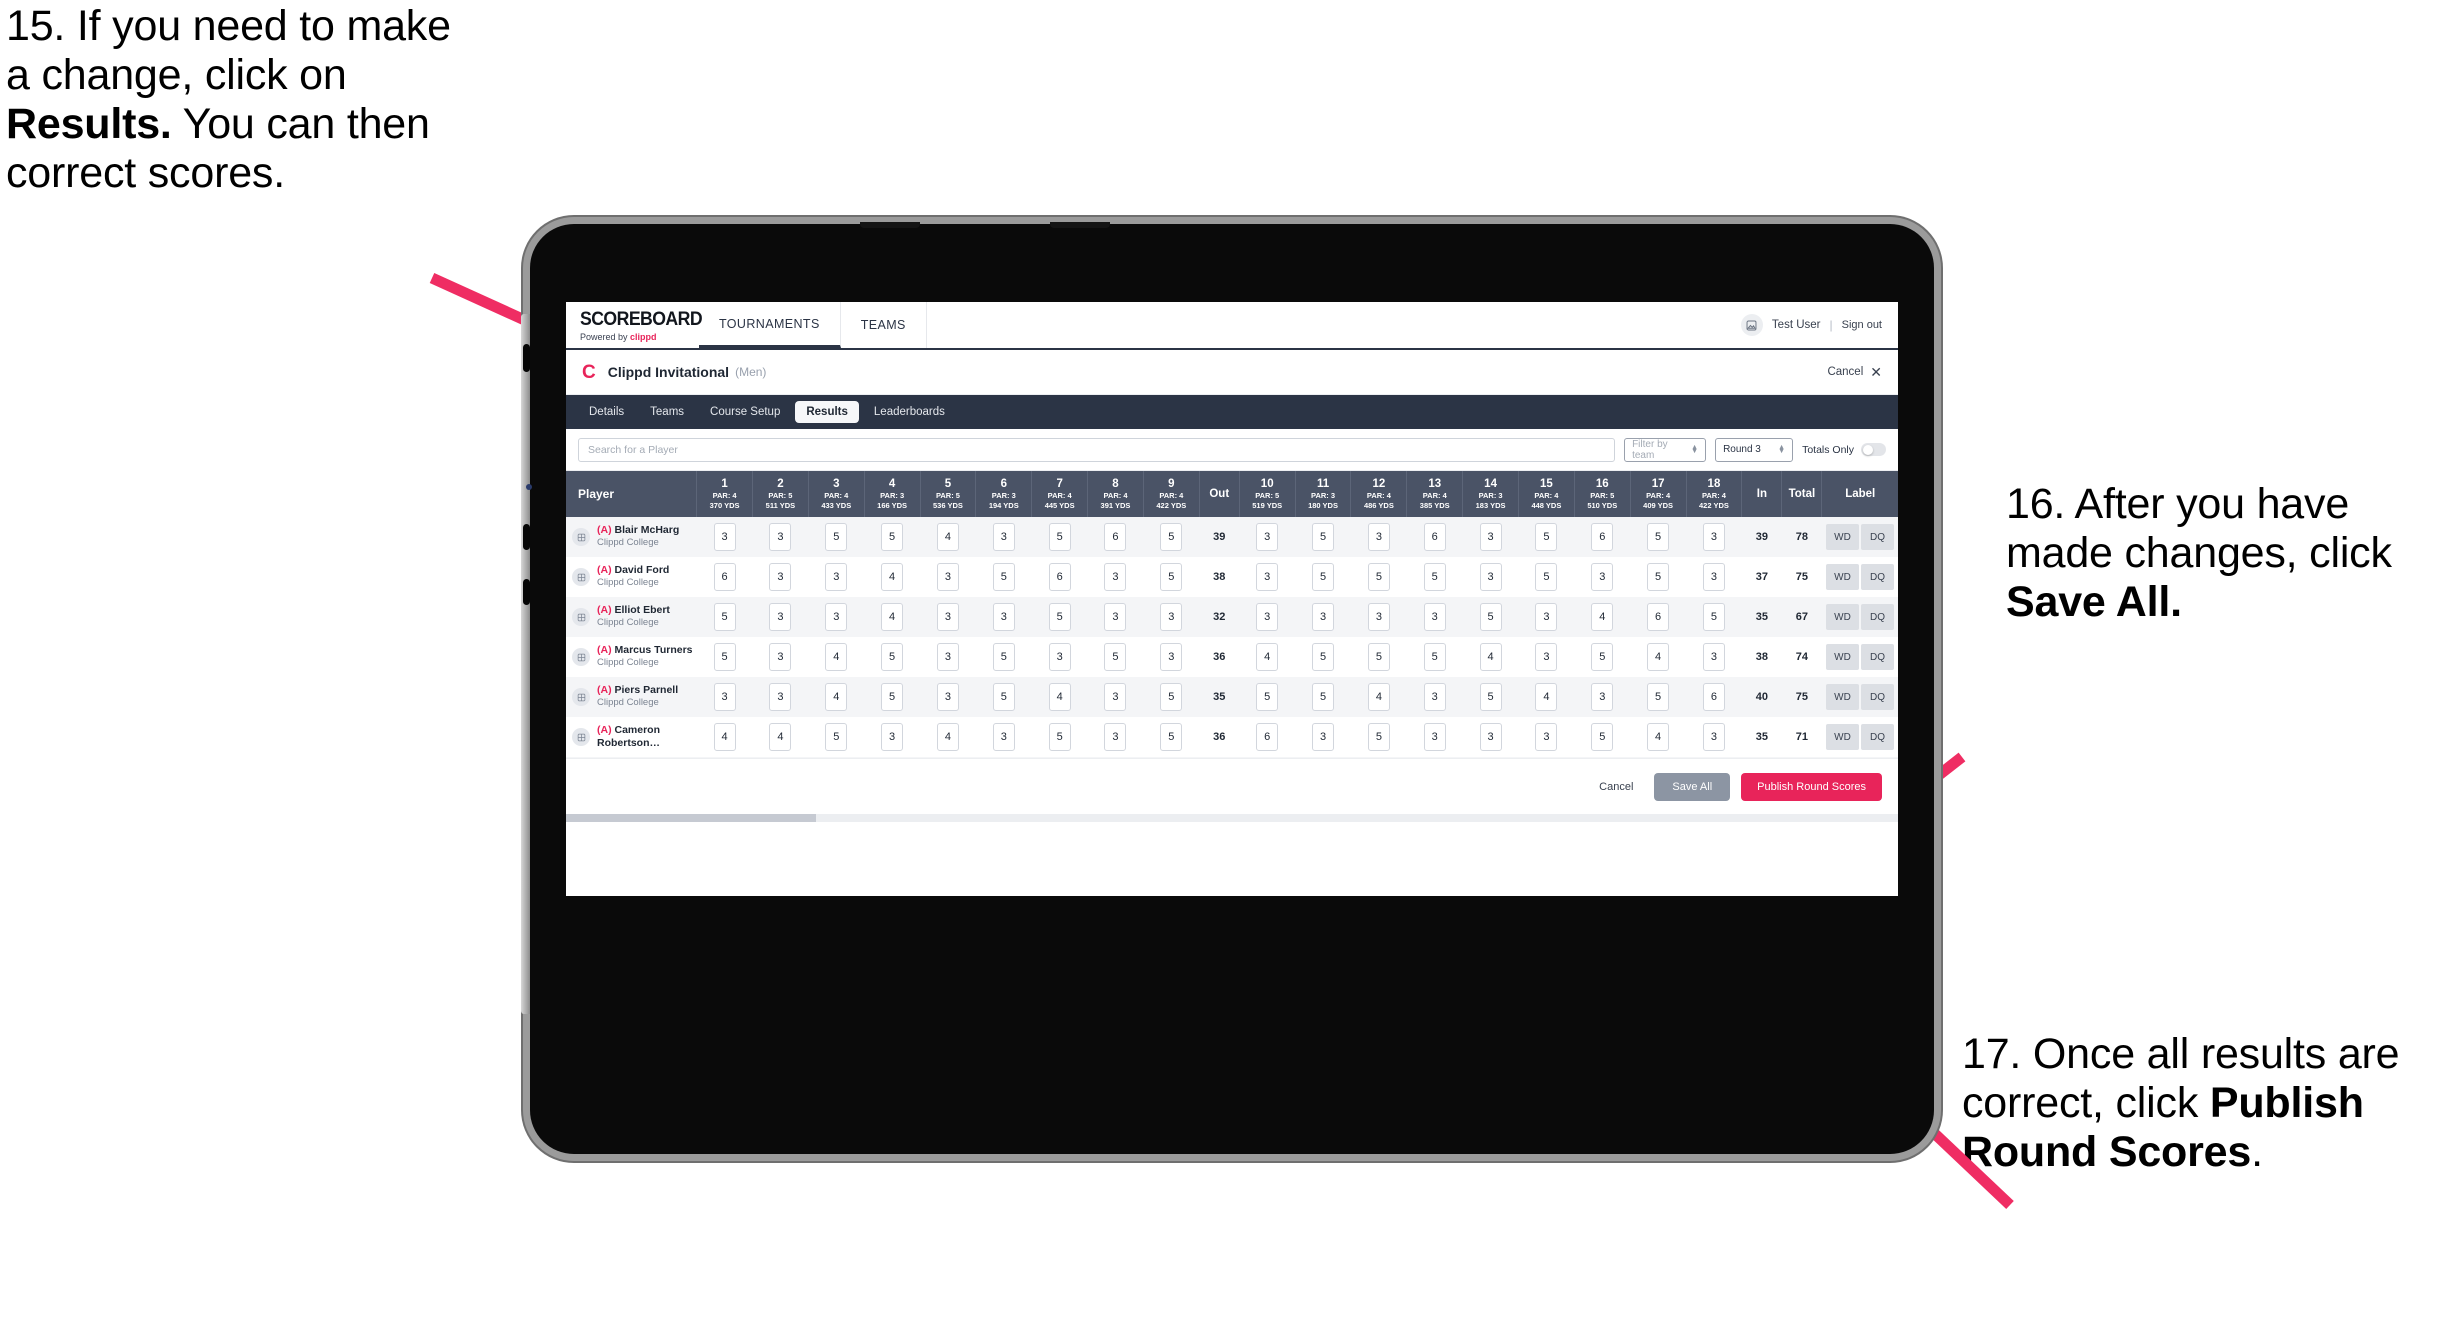 This screenshot has height=1326, width=2464. What do you see at coordinates (1862, 325) in the screenshot?
I see `sign-out-link: Sign out` at bounding box center [1862, 325].